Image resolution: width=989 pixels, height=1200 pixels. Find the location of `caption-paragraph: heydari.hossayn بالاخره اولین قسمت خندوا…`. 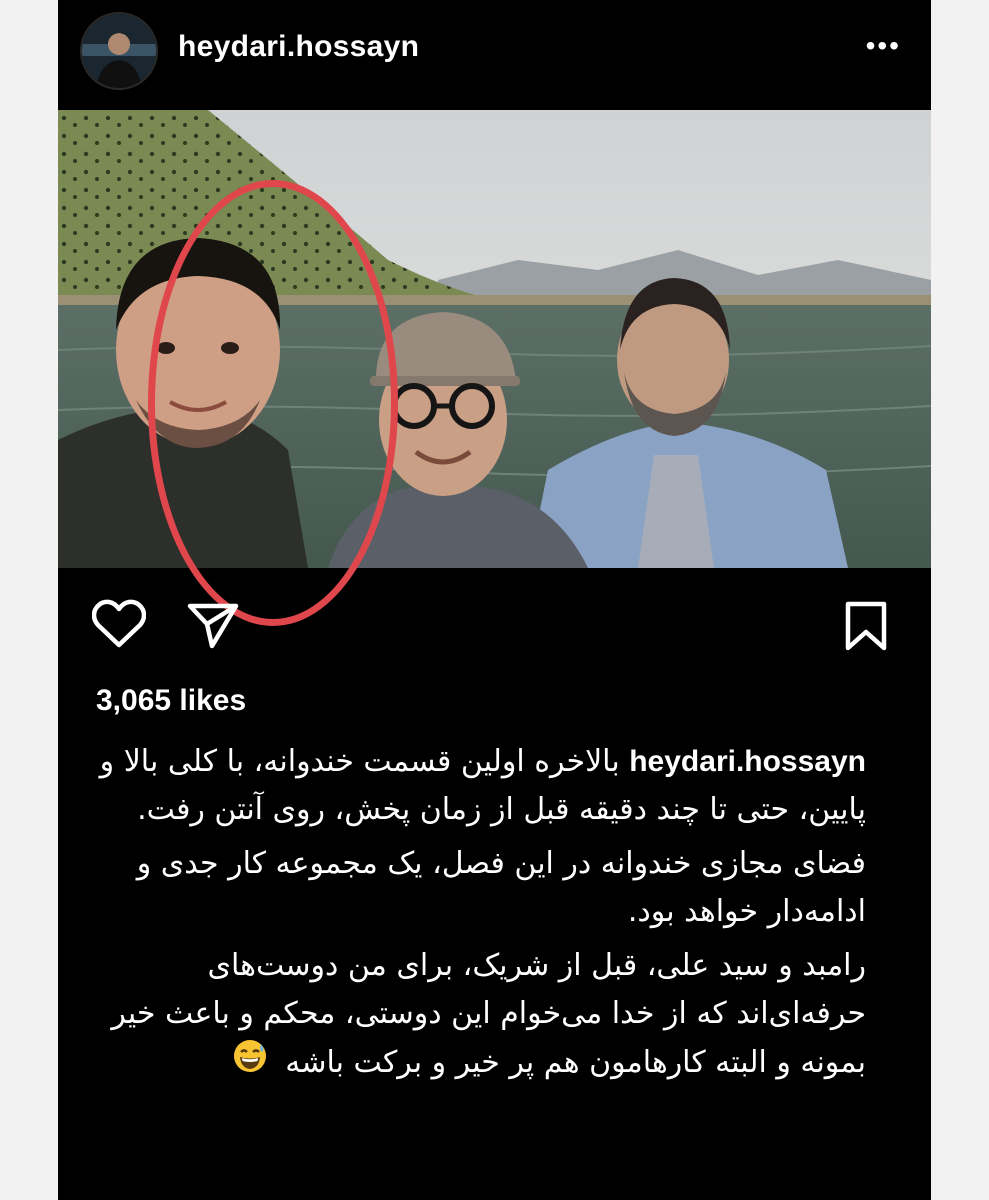

caption-paragraph: heydari.hossayn بالاخره اولین قسمت خندوا… is located at coordinates (481, 786).